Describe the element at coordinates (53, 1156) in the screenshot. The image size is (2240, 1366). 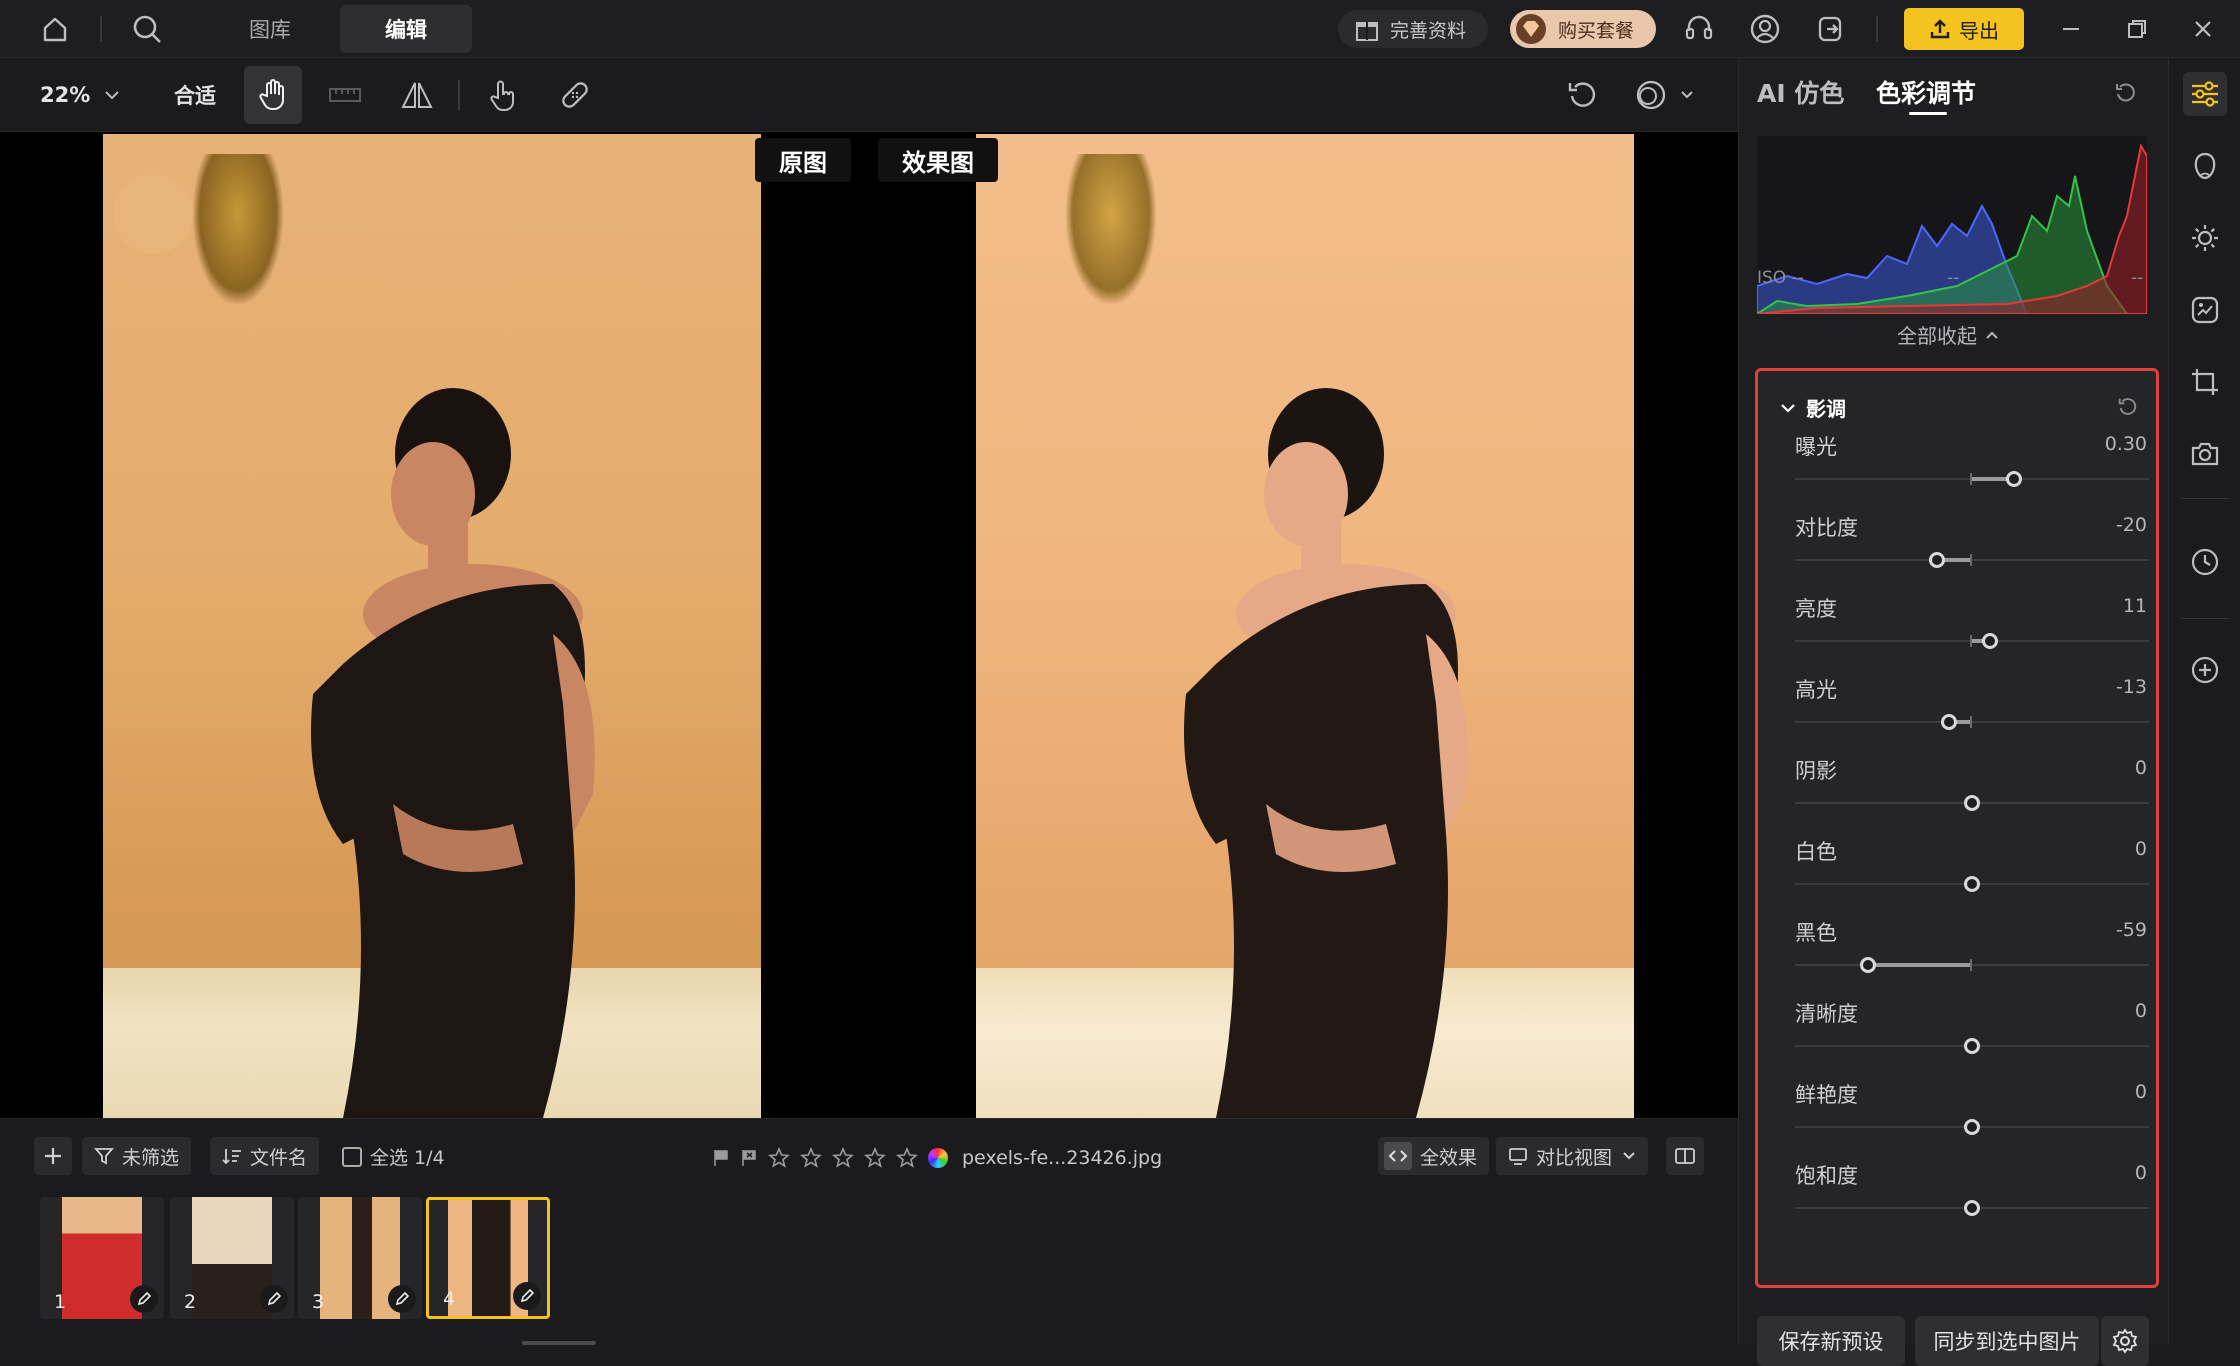
I see `add-icon` at that location.